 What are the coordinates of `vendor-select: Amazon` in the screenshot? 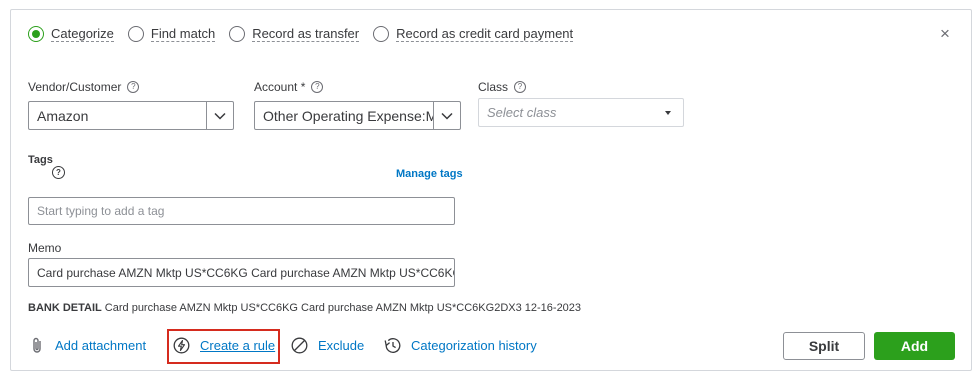 It's located at (131, 115).